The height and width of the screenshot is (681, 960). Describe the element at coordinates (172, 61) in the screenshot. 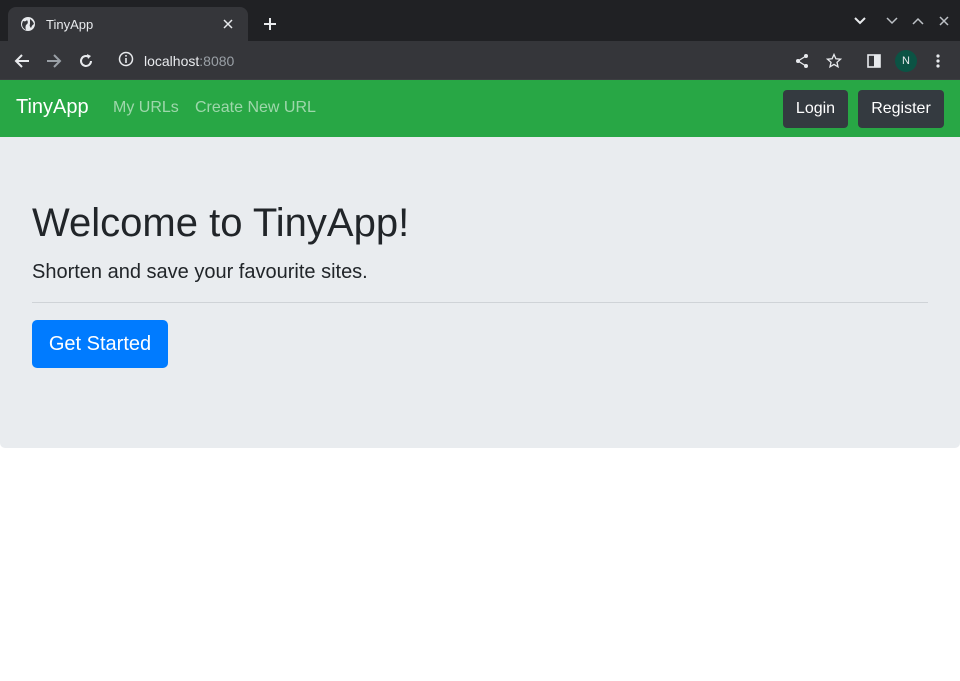

I see `url-host: localhost` at that location.